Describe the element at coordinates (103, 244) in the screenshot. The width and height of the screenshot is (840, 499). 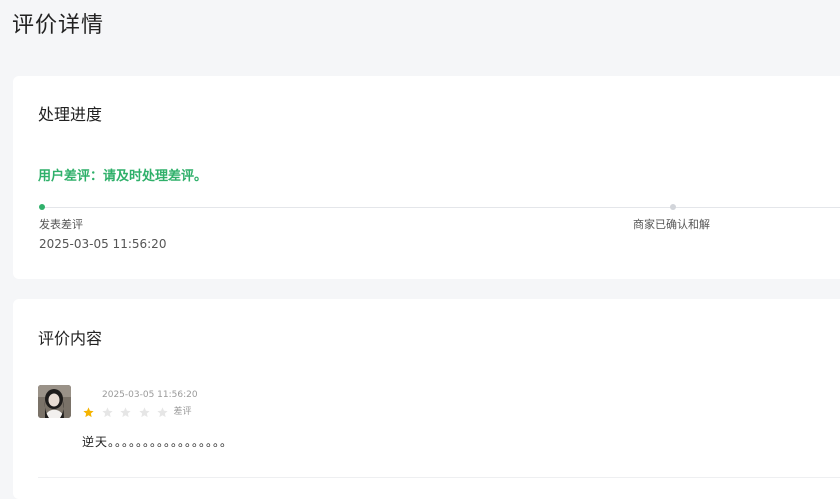
I see `step-time-posted: 2025-03-05 11:56:20` at that location.